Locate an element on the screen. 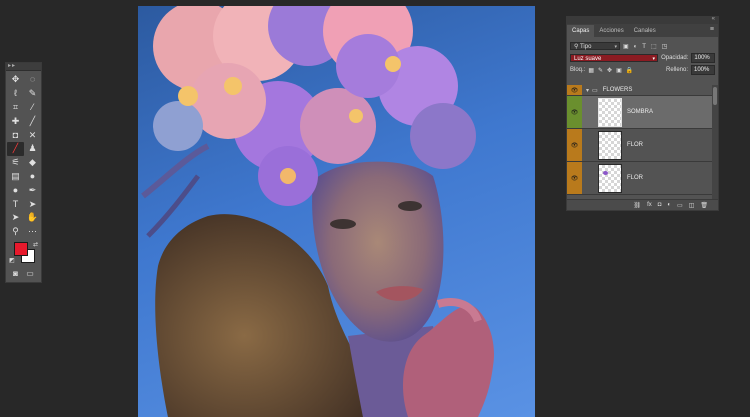  lasso-tool-glyph: ℓ is located at coordinates (15, 93).